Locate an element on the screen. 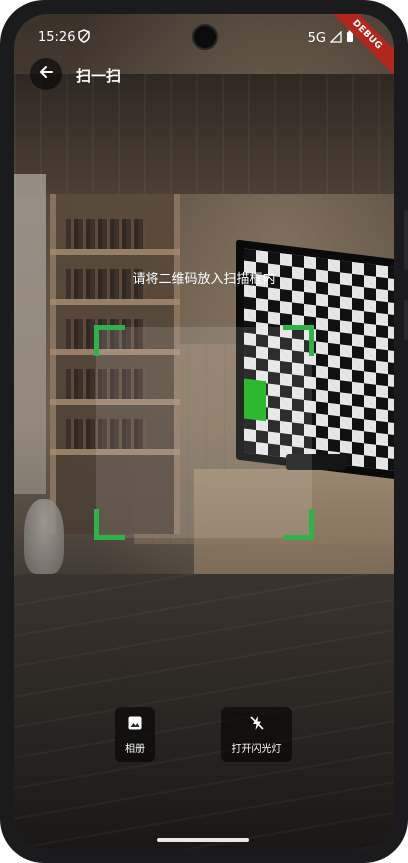 The height and width of the screenshot is (863, 408). album-button: 相册 is located at coordinates (135, 734).